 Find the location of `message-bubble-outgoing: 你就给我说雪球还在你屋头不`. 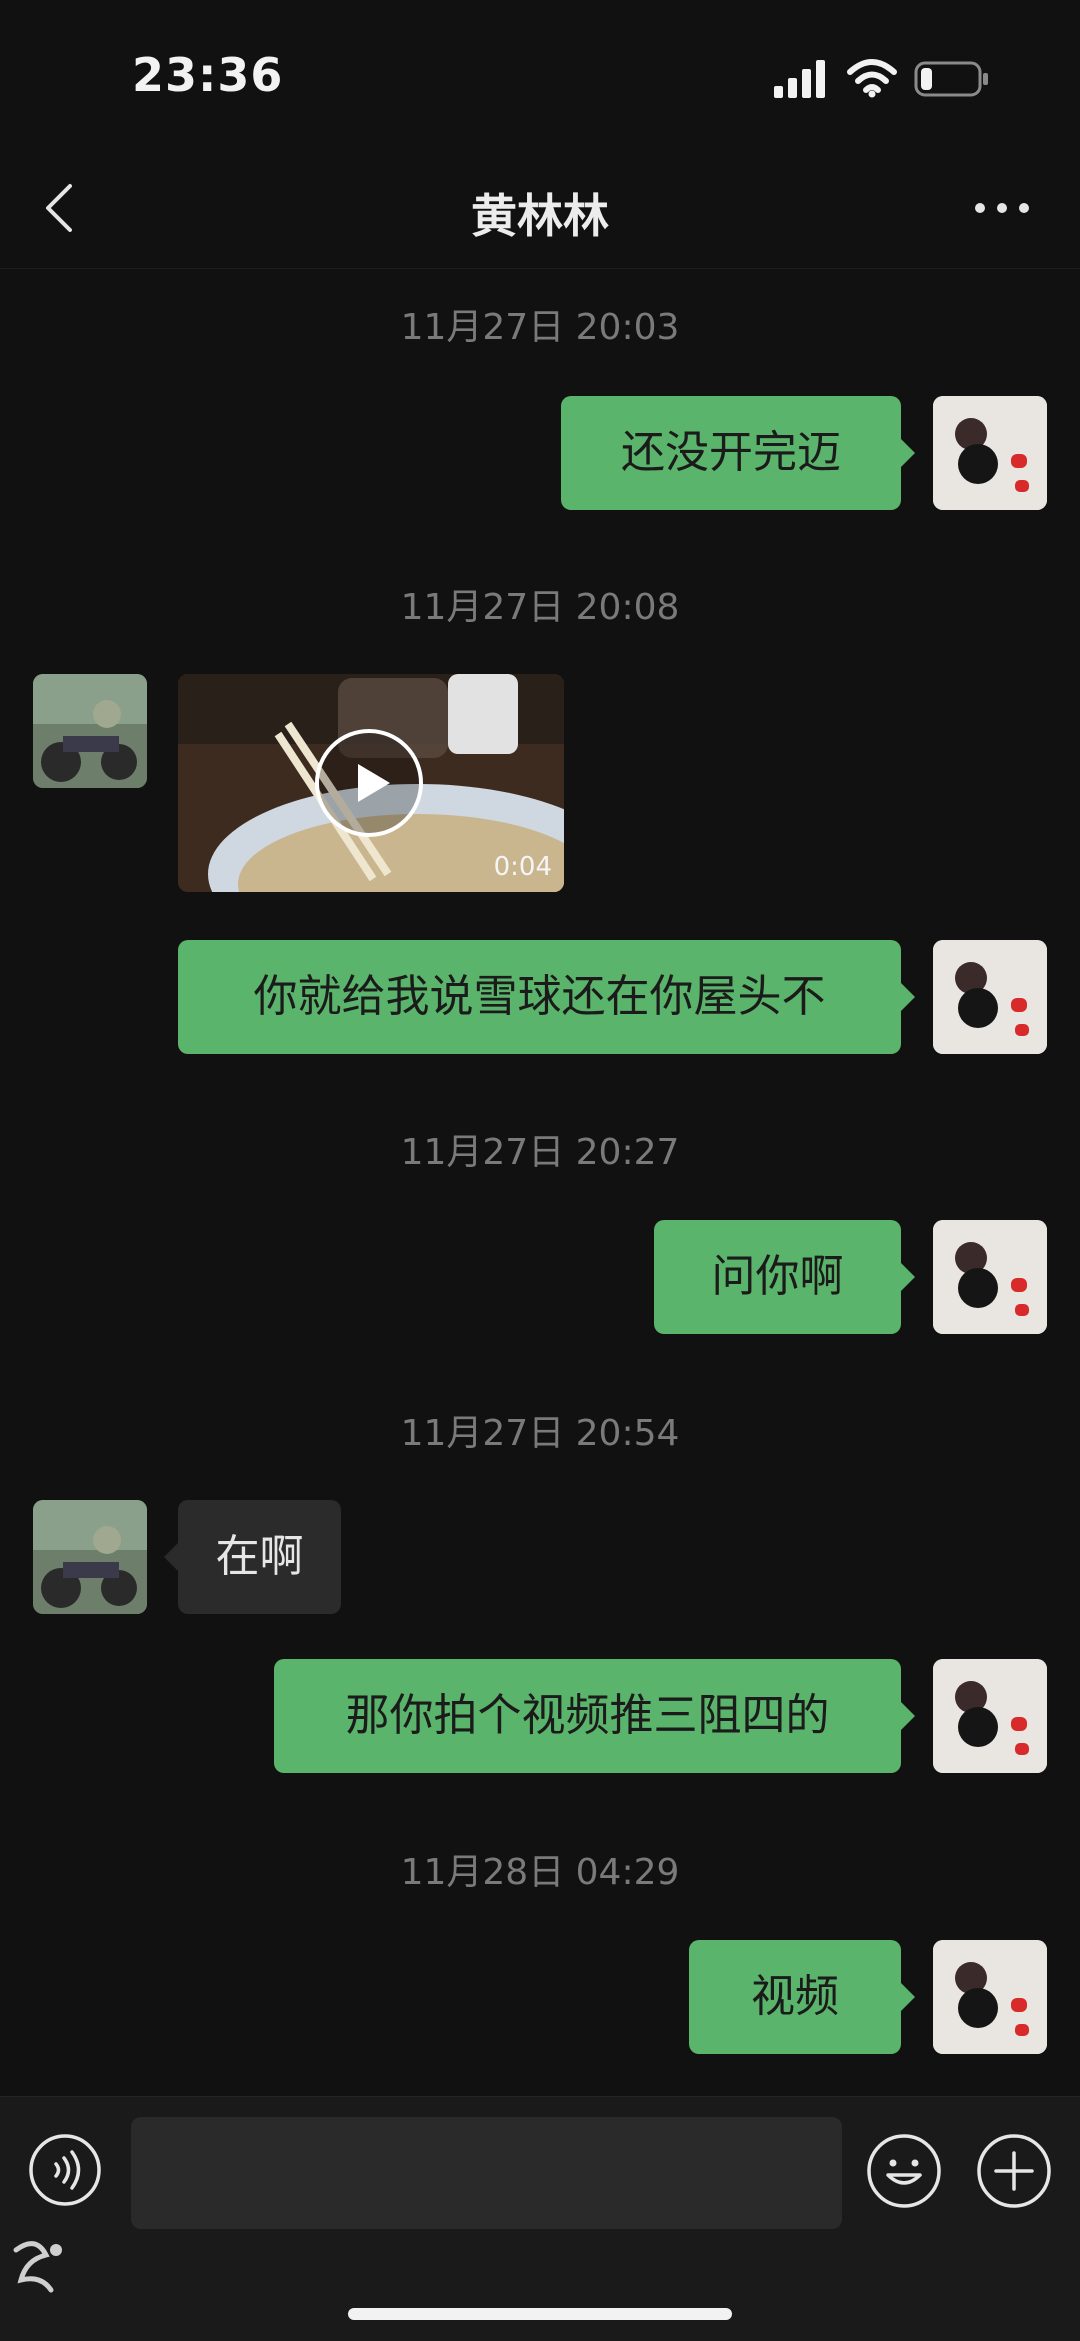

message-bubble-outgoing: 你就给我说雪球还在你屋头不 is located at coordinates (546, 997).